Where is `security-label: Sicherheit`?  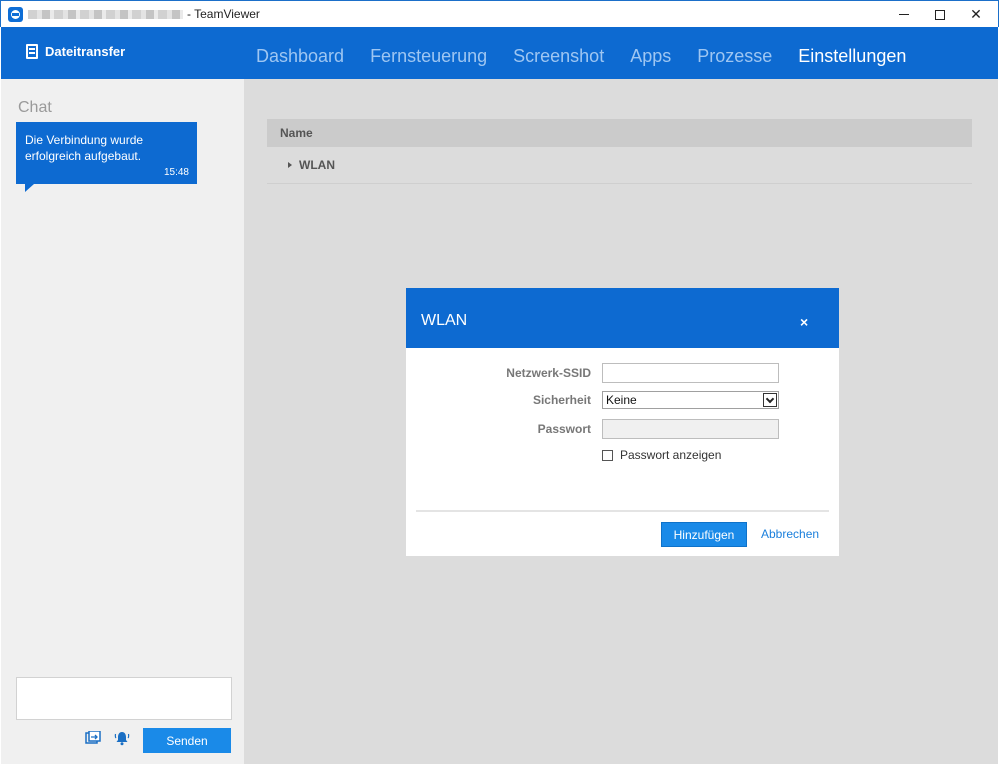
security-label: Sicherheit is located at coordinates (561, 400).